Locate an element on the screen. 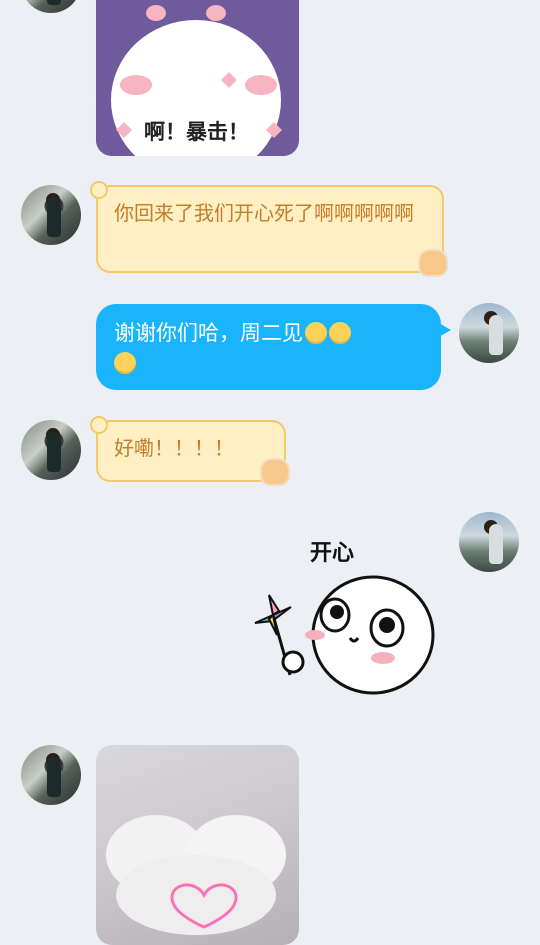 The height and width of the screenshot is (945, 540). bubble-tail is located at coordinates (444, 330).